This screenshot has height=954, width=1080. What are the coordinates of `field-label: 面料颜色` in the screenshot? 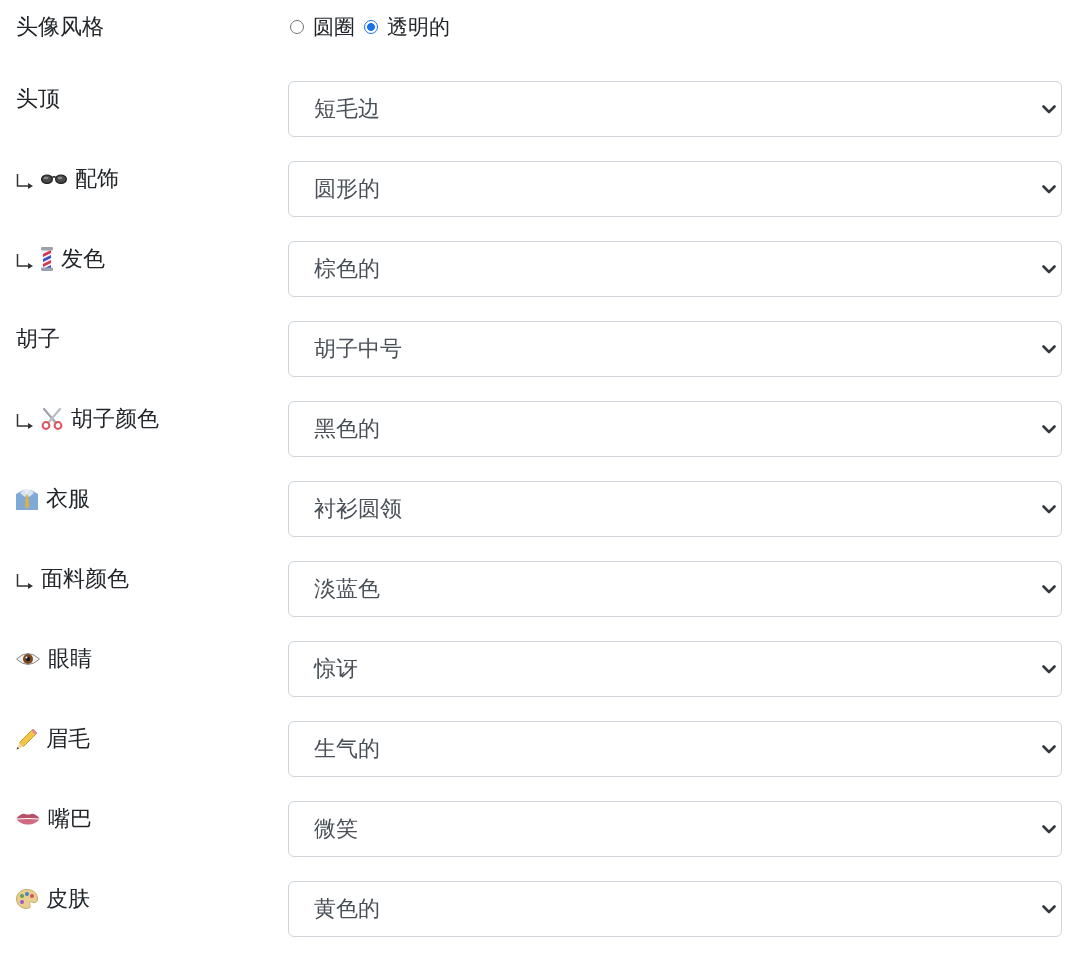 It's located at (85, 579).